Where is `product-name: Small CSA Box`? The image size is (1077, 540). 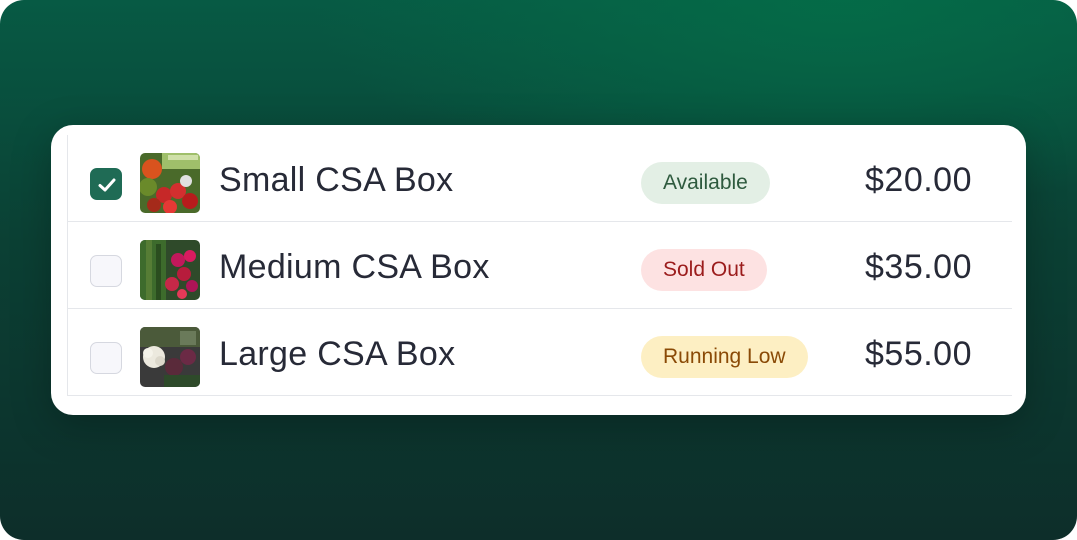 product-name: Small CSA Box is located at coordinates (336, 180).